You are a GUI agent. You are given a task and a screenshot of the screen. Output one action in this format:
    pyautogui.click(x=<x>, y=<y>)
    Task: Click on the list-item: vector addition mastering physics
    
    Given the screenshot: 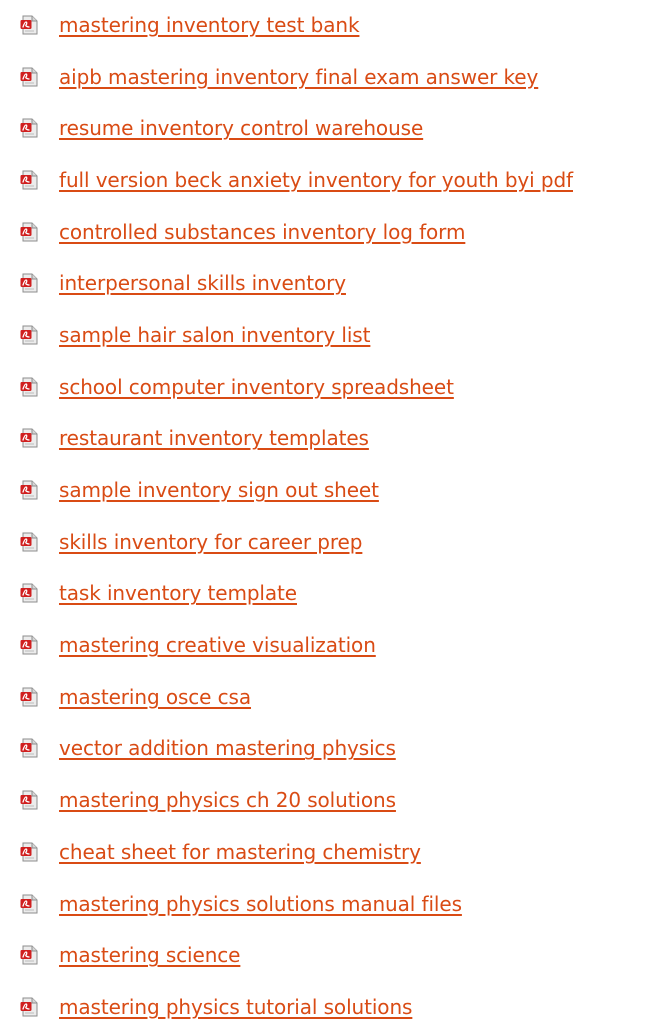 What is the action you would take?
    pyautogui.click(x=335, y=749)
    